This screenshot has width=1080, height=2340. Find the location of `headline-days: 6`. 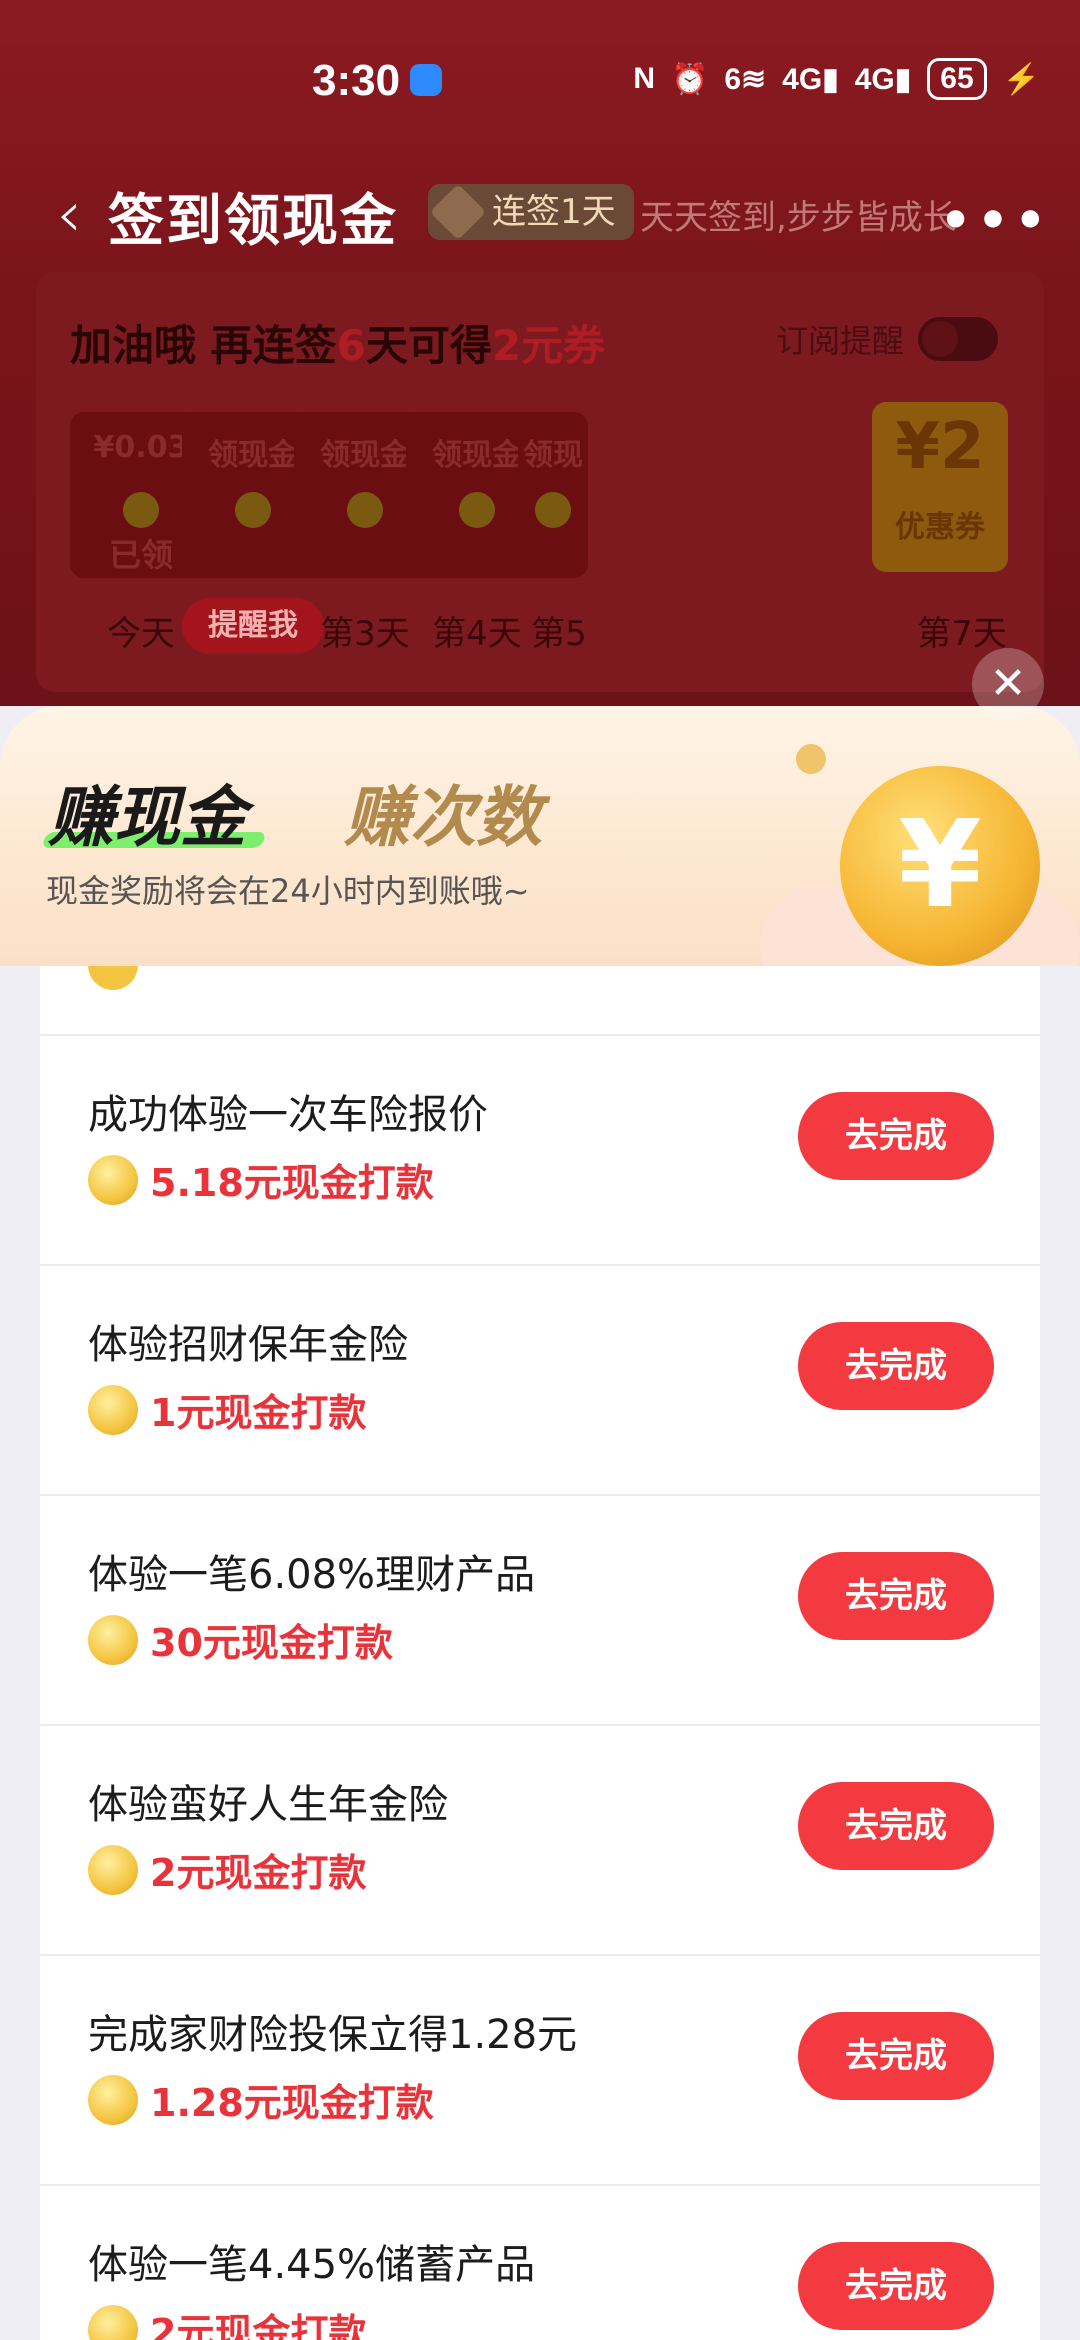

headline-days: 6 is located at coordinates (351, 345).